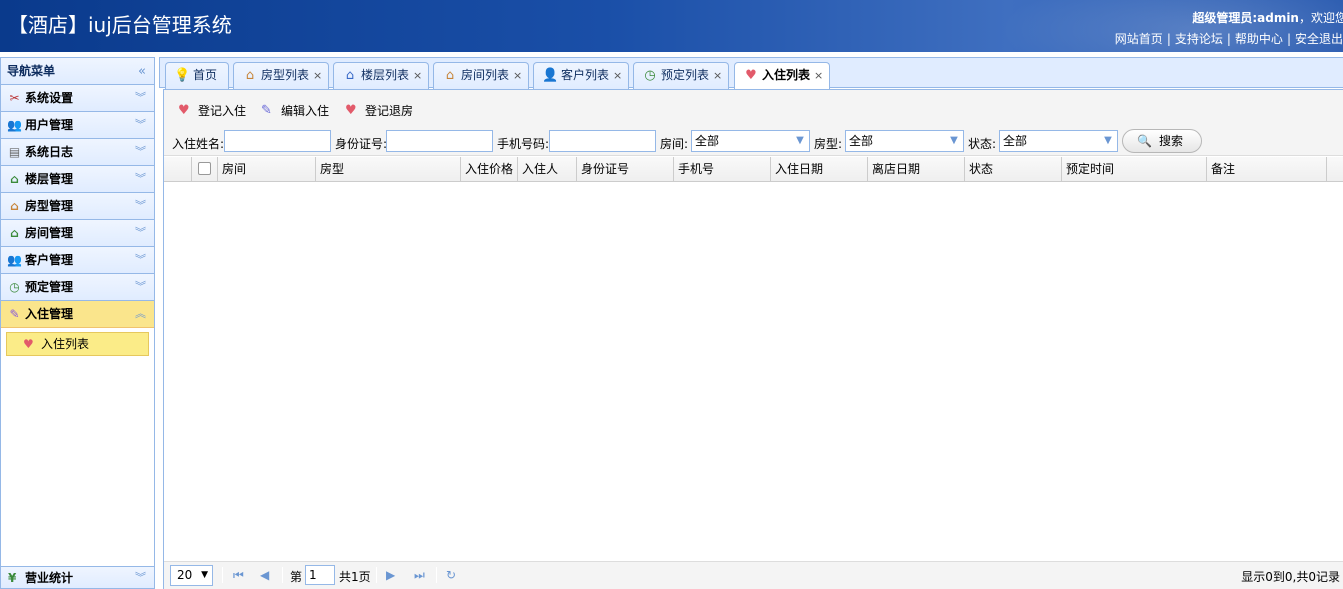 The width and height of the screenshot is (1343, 589). What do you see at coordinates (1134, 169) in the screenshot?
I see `column-header: 预定时间` at bounding box center [1134, 169].